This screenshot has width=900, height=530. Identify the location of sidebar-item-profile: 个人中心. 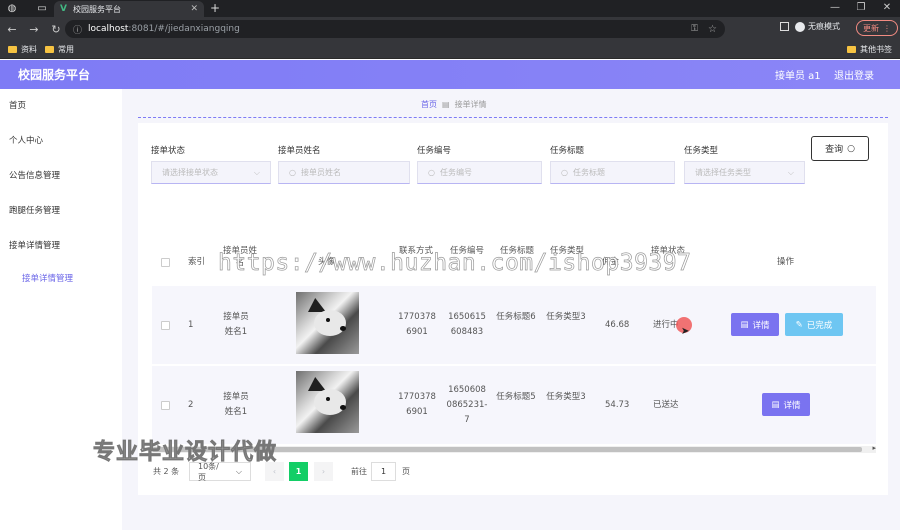
(26, 140).